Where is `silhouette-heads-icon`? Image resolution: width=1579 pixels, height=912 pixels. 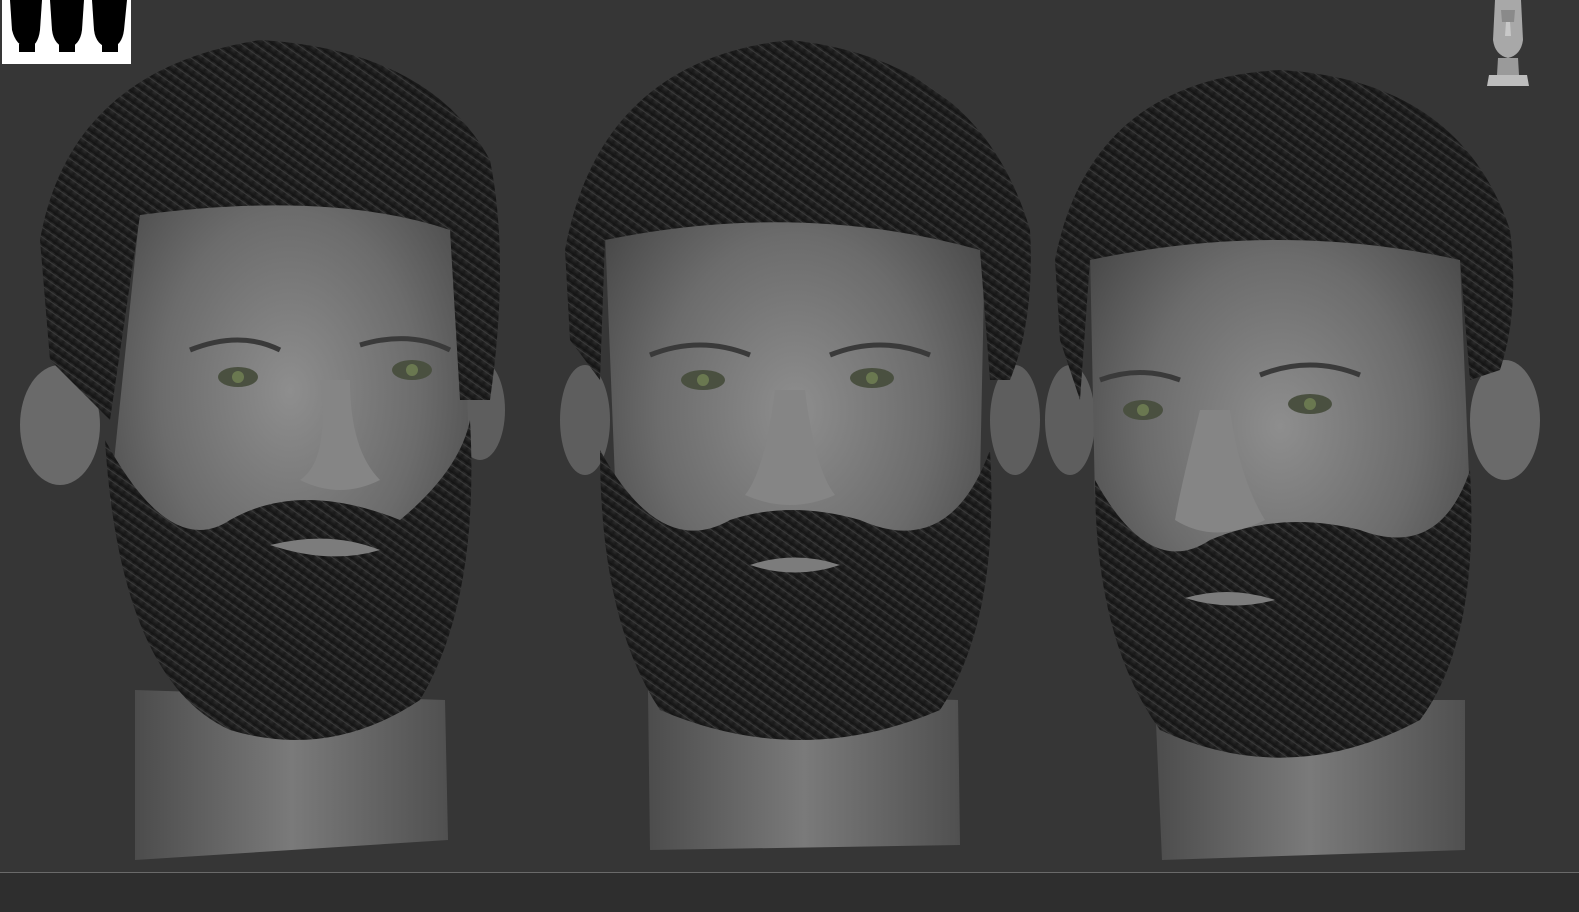
silhouette-heads-icon is located at coordinates (68, 26).